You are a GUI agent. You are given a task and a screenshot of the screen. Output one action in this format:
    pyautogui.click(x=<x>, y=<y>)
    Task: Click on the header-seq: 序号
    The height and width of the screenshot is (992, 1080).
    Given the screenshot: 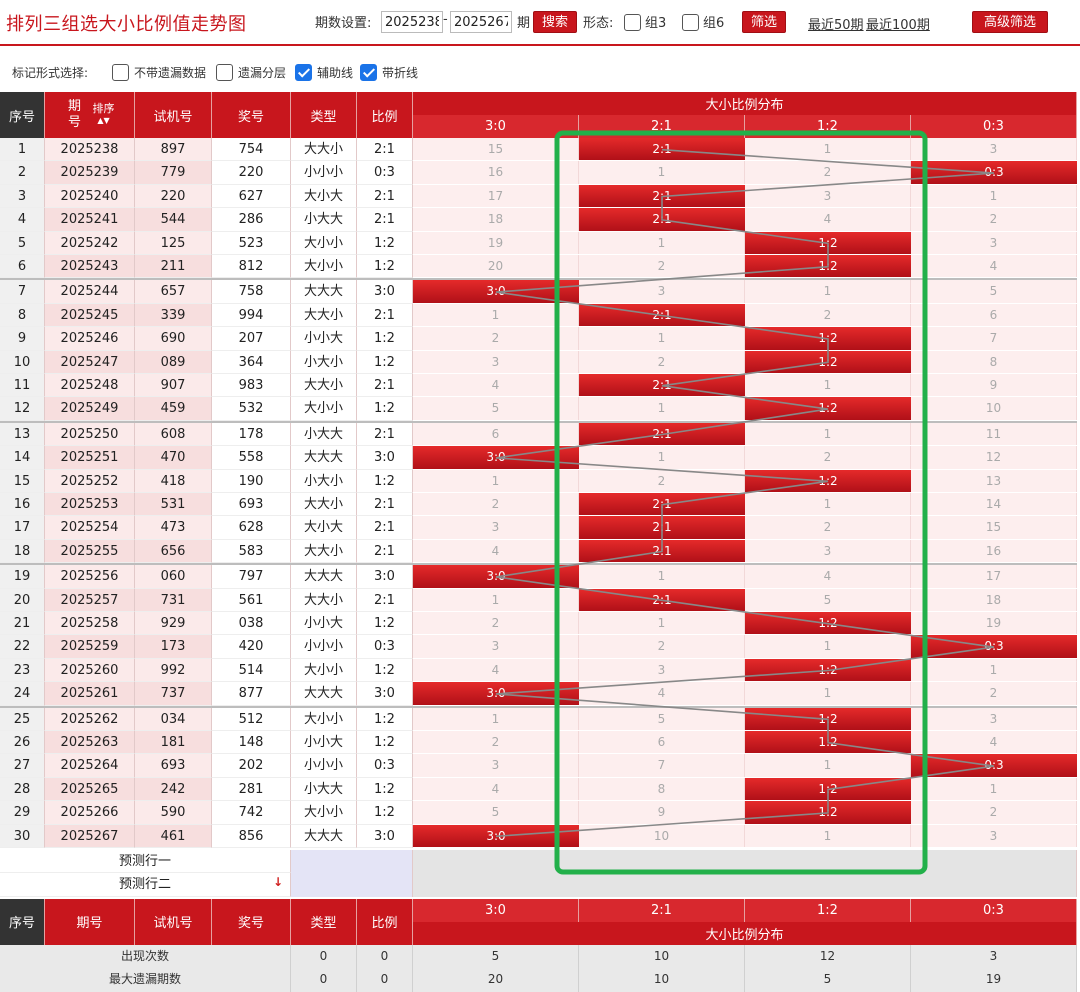 What is the action you would take?
    pyautogui.click(x=22, y=115)
    